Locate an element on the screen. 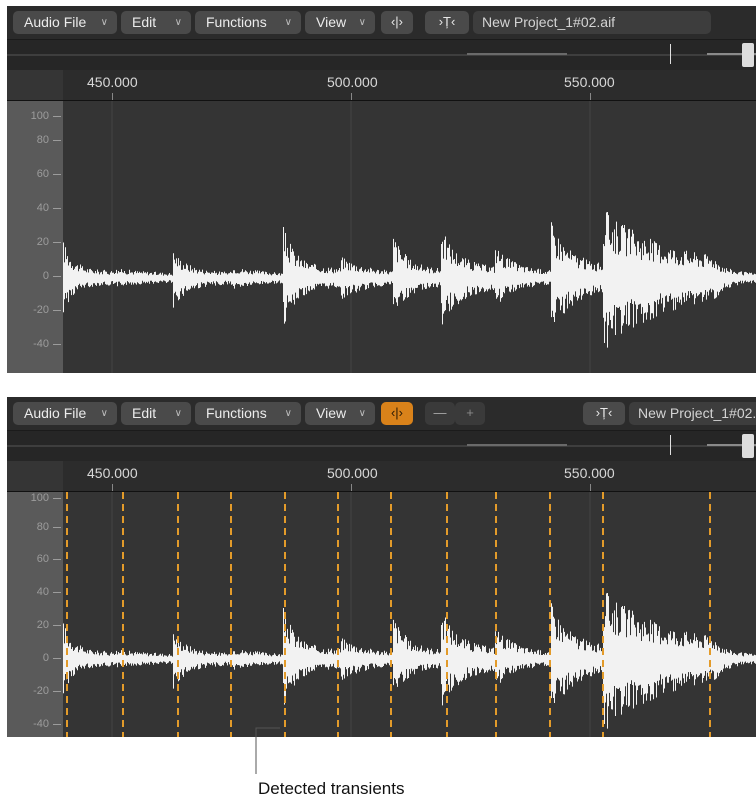 The image size is (756, 803). y-label: 0 is located at coordinates (45, 276).